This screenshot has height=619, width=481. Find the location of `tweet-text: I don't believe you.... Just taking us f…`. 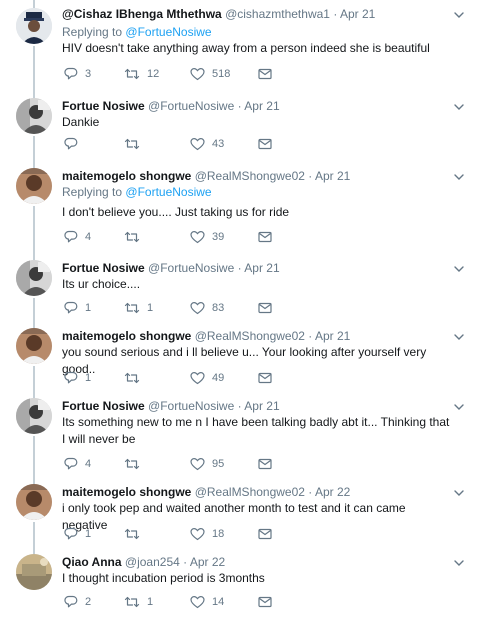

tweet-text: I don't believe you.... Just taking us f… is located at coordinates (176, 212).